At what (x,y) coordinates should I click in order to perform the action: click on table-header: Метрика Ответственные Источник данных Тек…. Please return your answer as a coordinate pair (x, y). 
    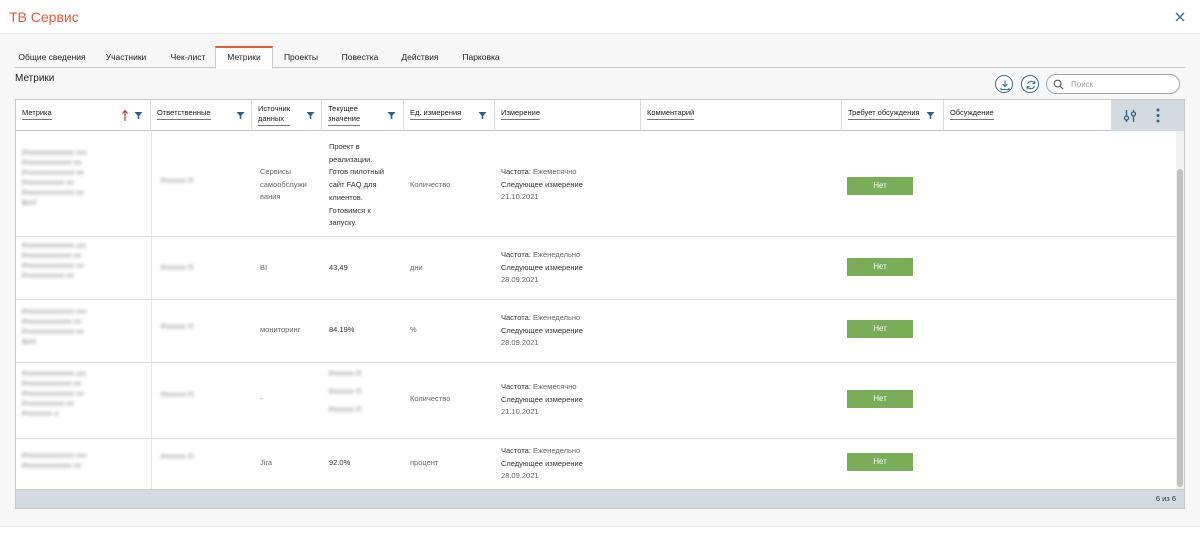
    Looking at the image, I should click on (600, 115).